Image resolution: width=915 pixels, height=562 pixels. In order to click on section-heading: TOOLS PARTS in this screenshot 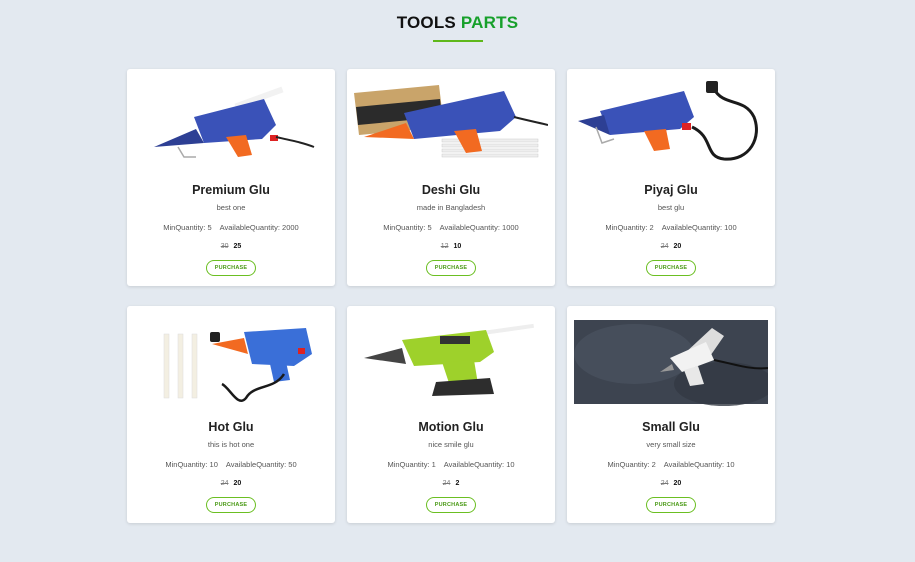, I will do `click(457, 21)`.